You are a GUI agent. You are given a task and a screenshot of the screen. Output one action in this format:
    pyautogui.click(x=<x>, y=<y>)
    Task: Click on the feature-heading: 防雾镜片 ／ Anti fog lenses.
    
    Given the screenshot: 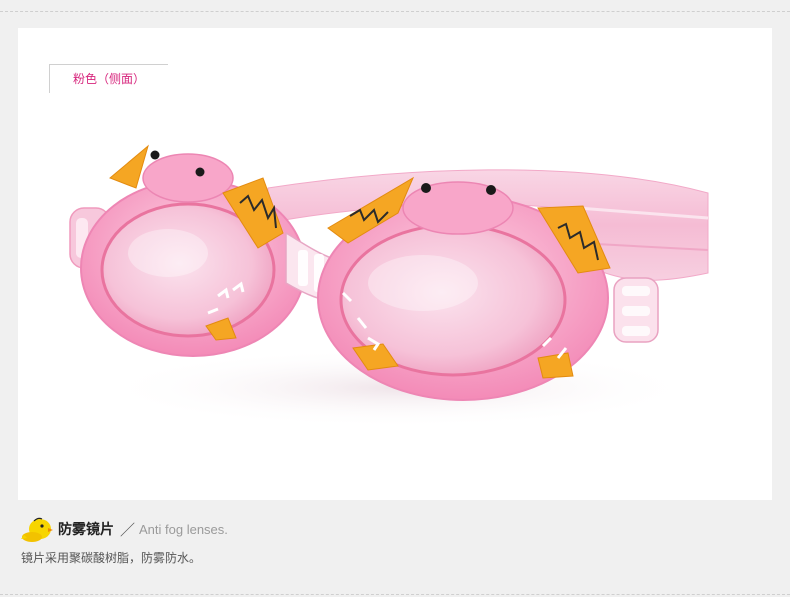 What is the action you would take?
    pyautogui.click(x=124, y=529)
    